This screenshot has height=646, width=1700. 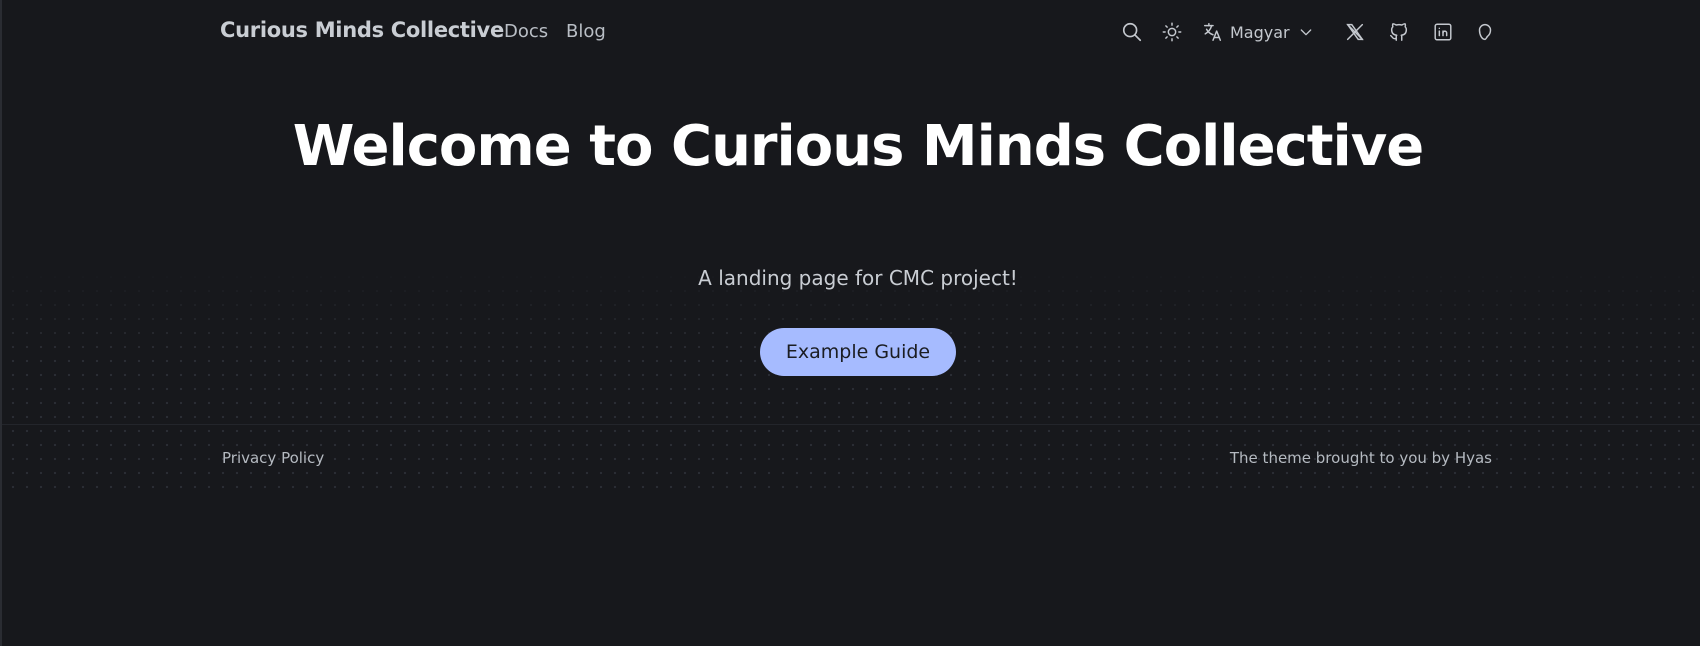 I want to click on language-selected-label: Magyar, so click(x=1260, y=32).